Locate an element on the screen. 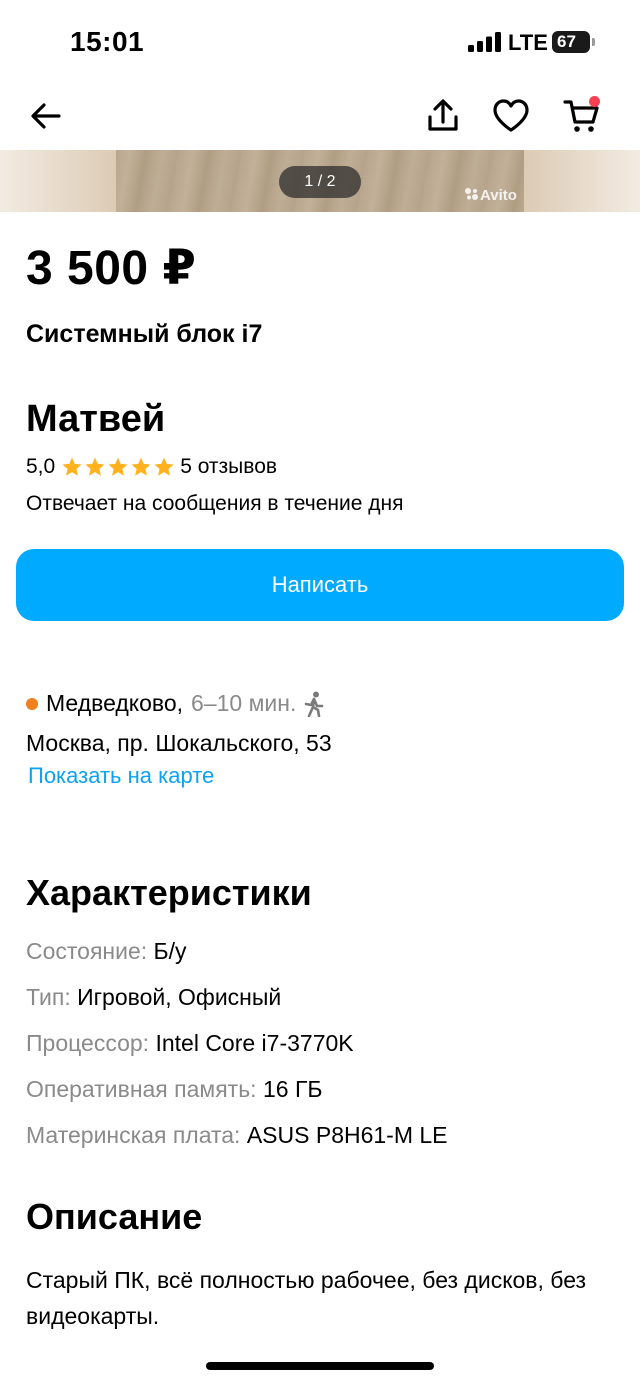 This screenshot has height=1386, width=640. spec-row: Материнская плата: ASUS P8H61-M LE is located at coordinates (237, 1135).